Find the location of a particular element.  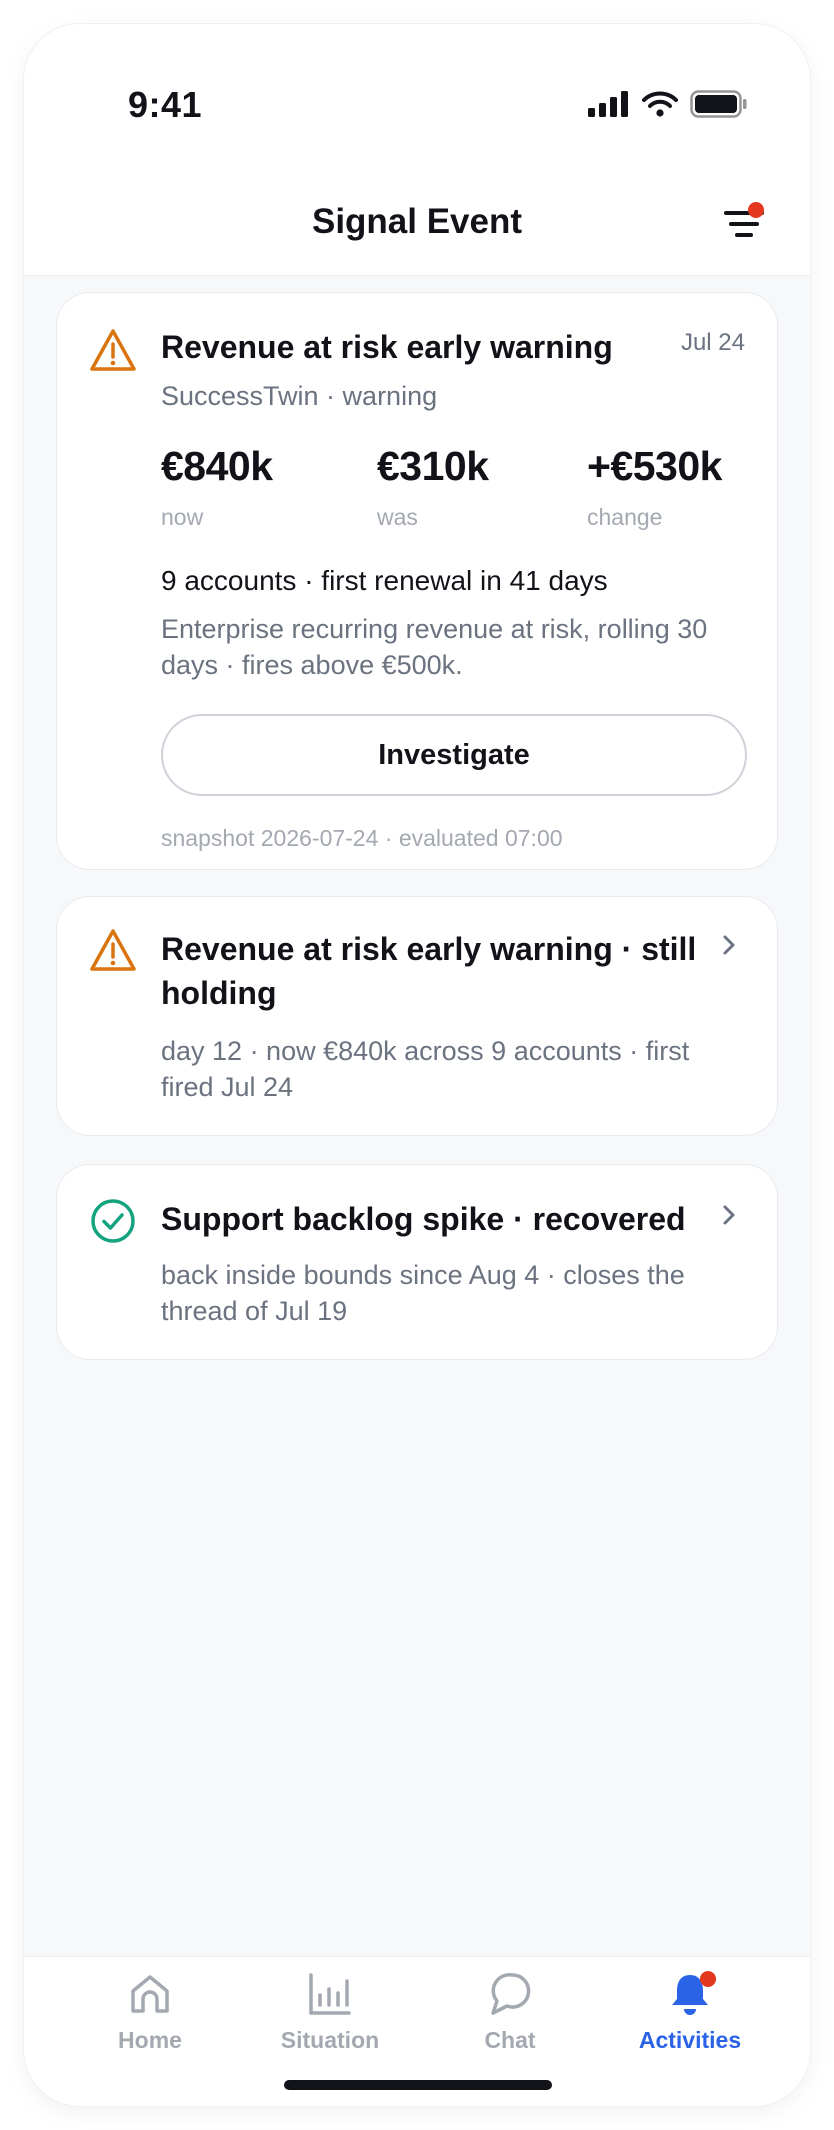

home-indicator is located at coordinates (418, 2085).